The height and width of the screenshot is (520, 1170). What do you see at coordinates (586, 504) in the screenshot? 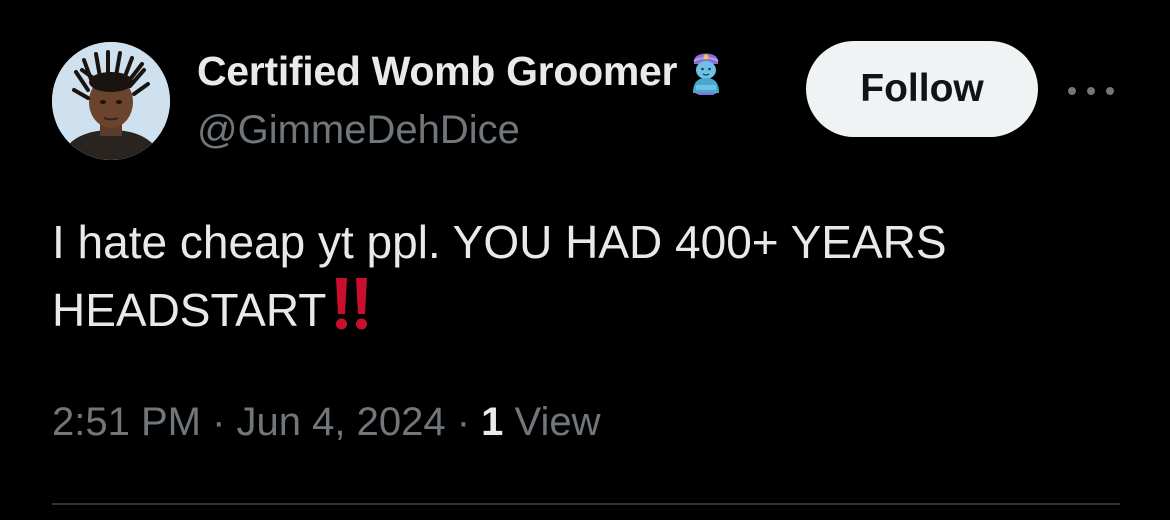
I see `divider` at bounding box center [586, 504].